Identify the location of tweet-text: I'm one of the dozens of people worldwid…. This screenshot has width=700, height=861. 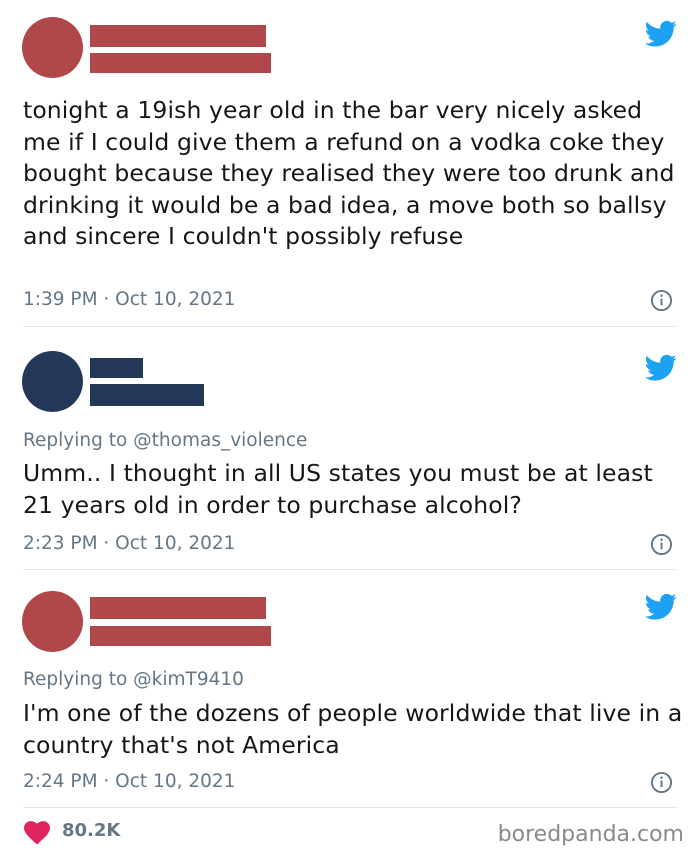
(353, 729).